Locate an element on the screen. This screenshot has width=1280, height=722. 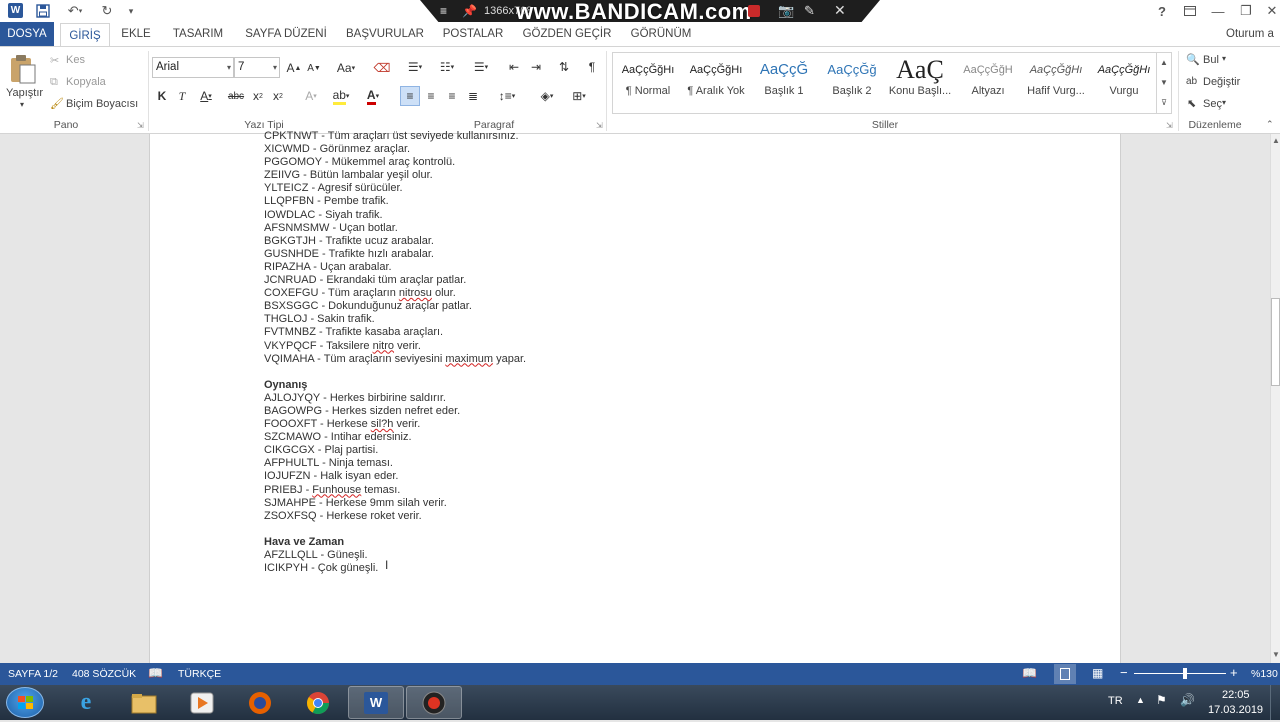
start-button is located at coordinates (25, 702).